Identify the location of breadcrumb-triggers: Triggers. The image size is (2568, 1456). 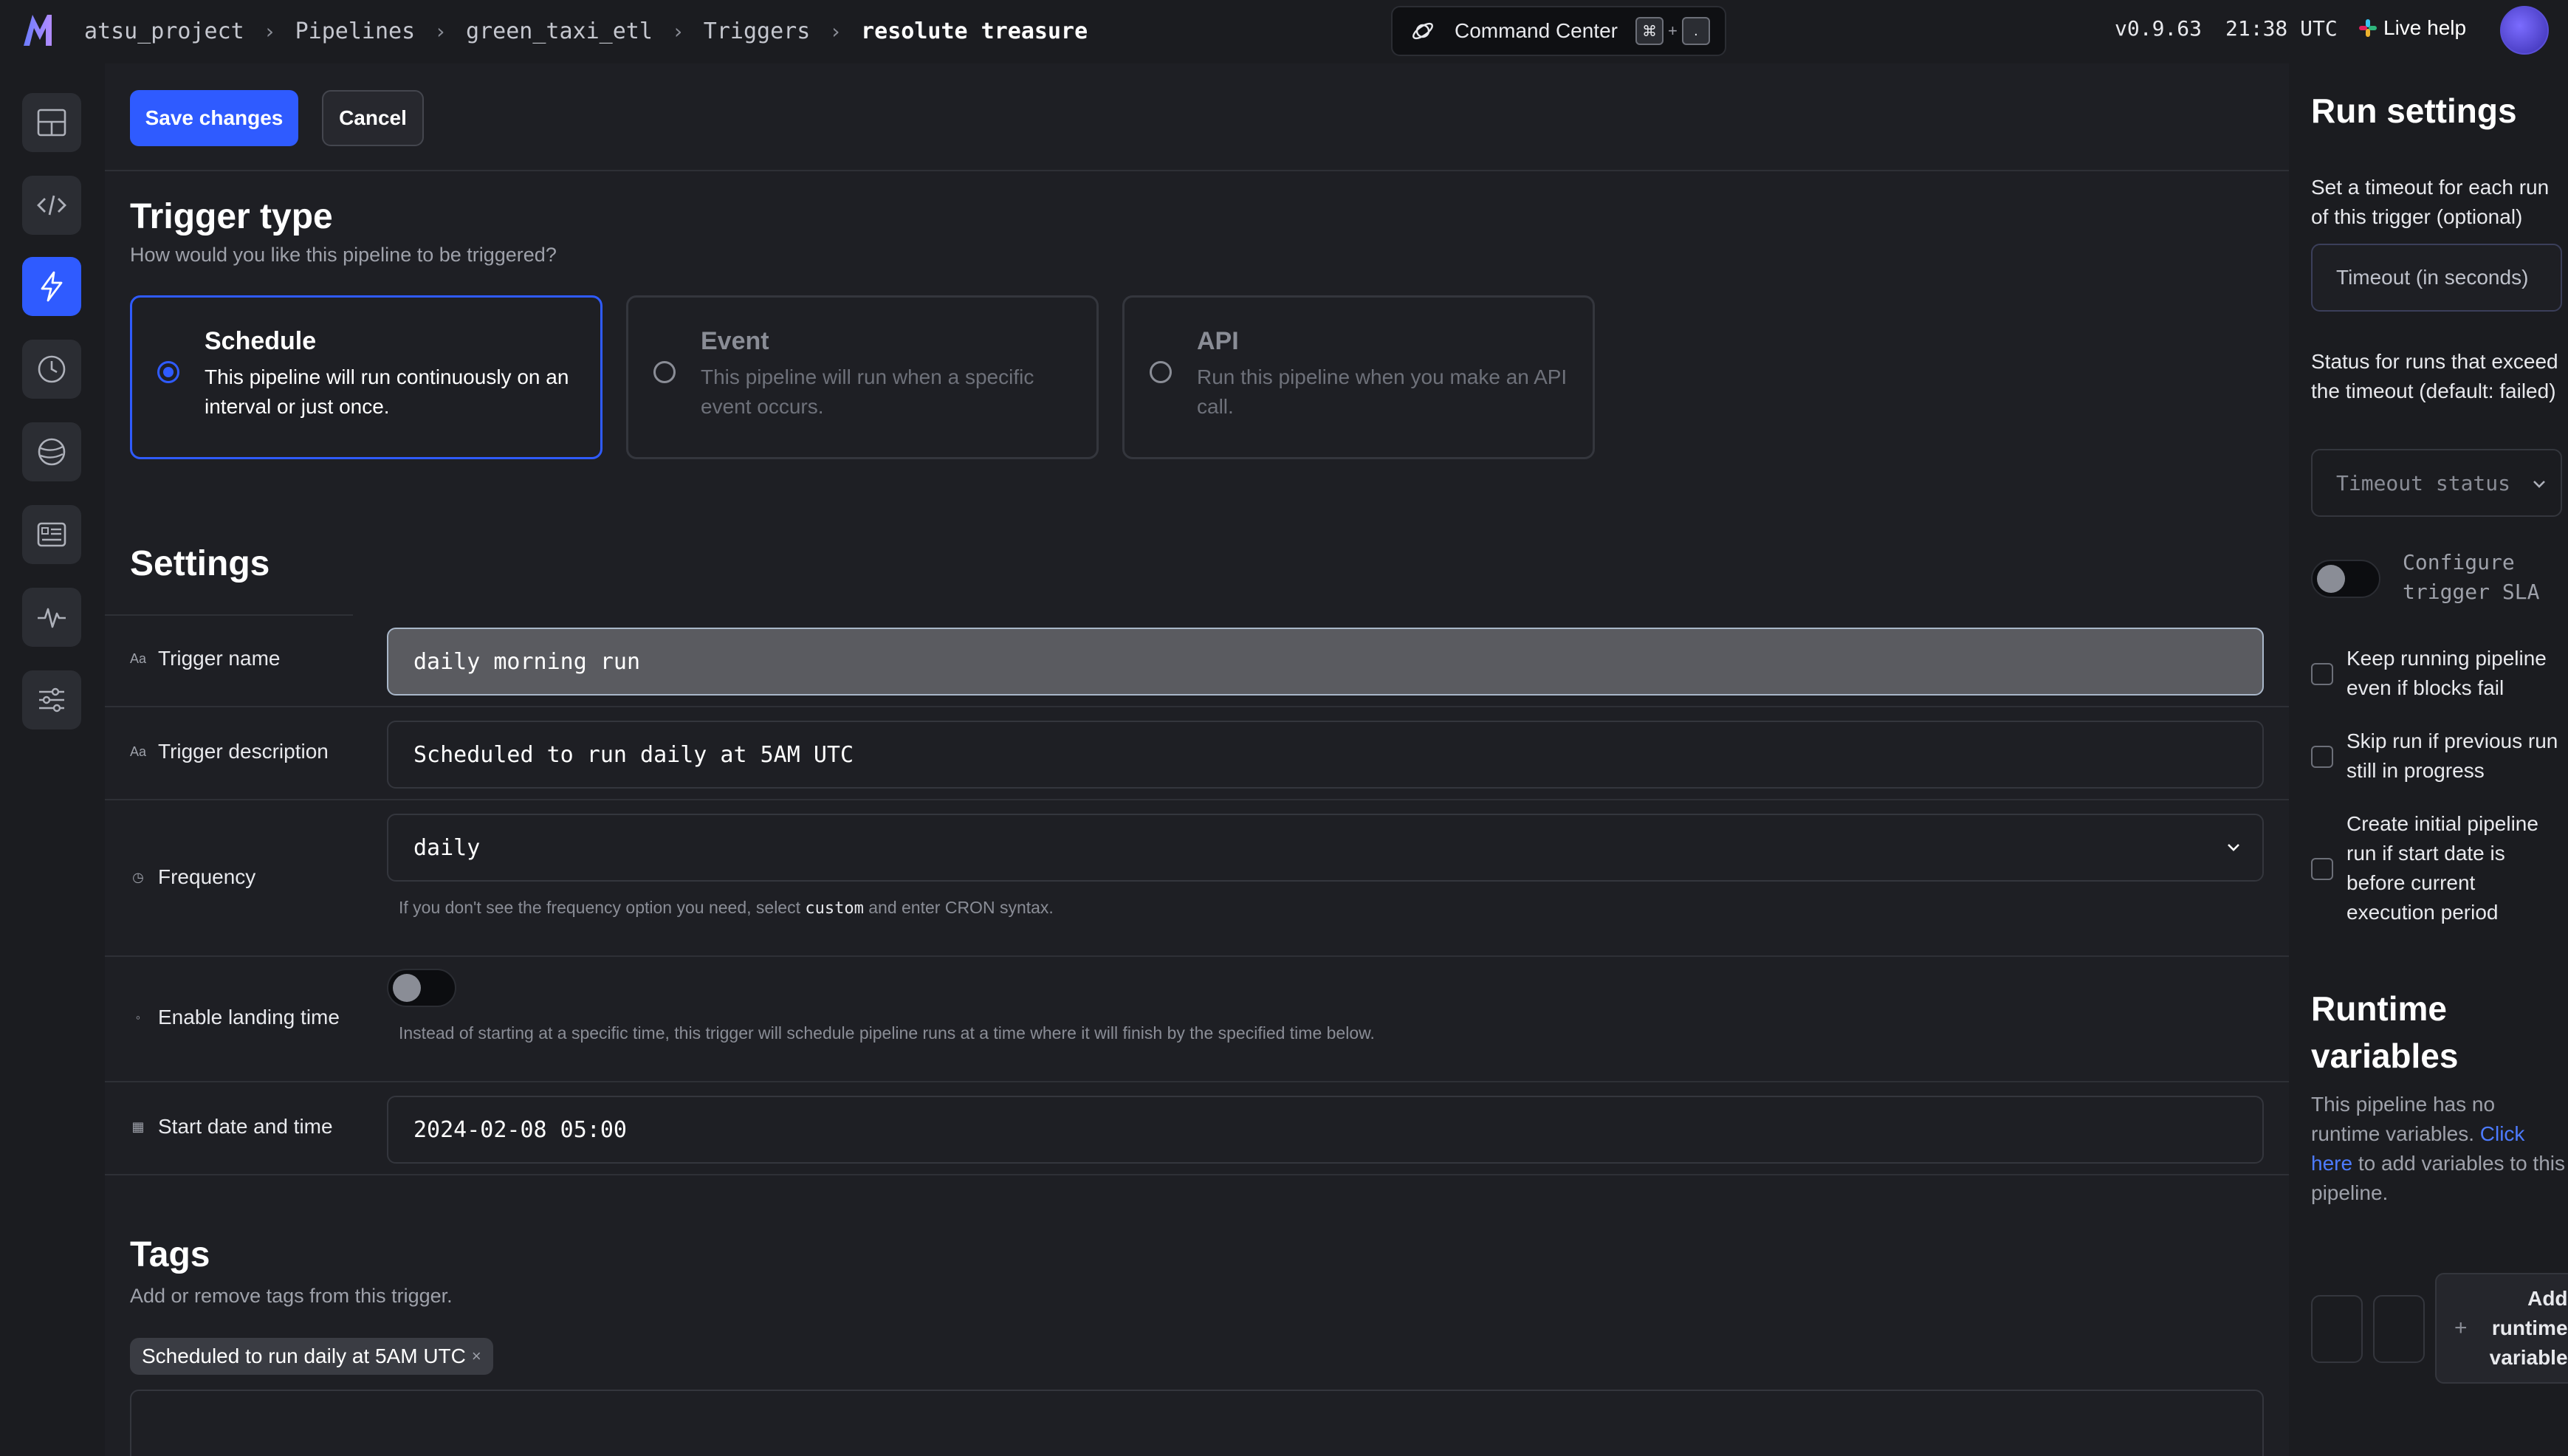
(757, 31).